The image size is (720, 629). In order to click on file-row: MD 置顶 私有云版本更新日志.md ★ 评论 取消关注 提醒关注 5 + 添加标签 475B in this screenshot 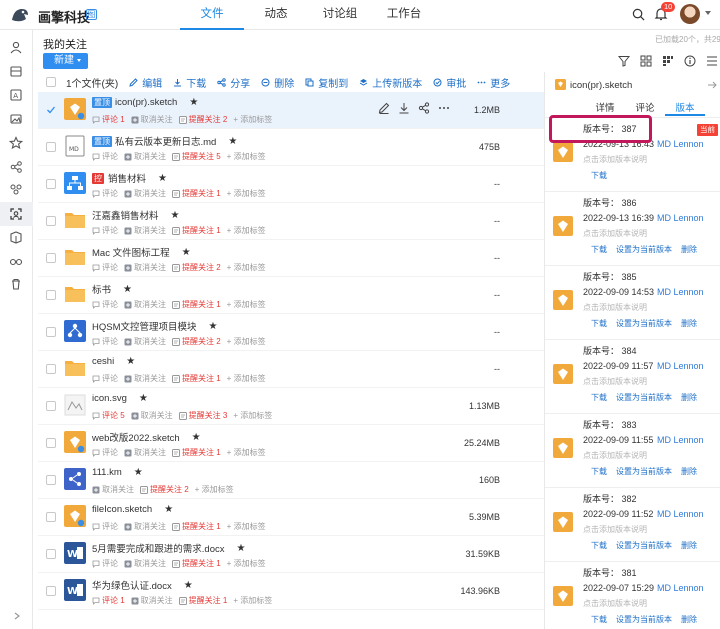, I will do `click(291, 147)`.